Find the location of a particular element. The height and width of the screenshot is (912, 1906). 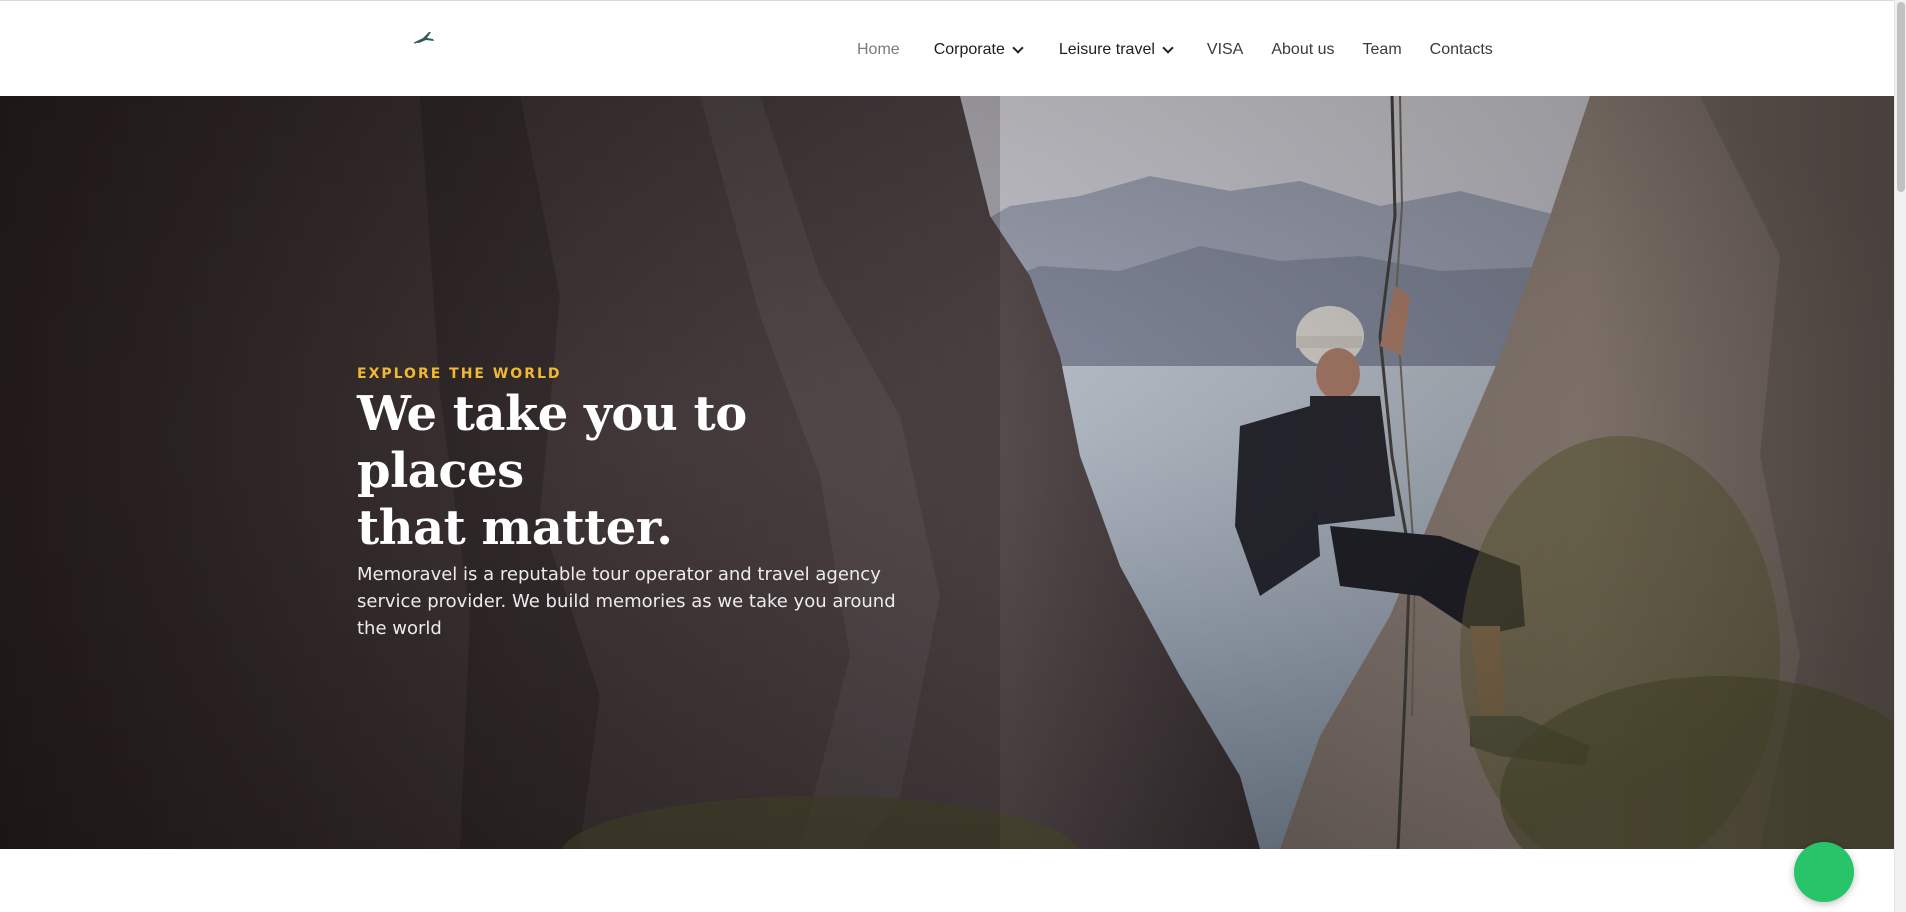

nav-contacts-label: Contacts is located at coordinates (1461, 49).